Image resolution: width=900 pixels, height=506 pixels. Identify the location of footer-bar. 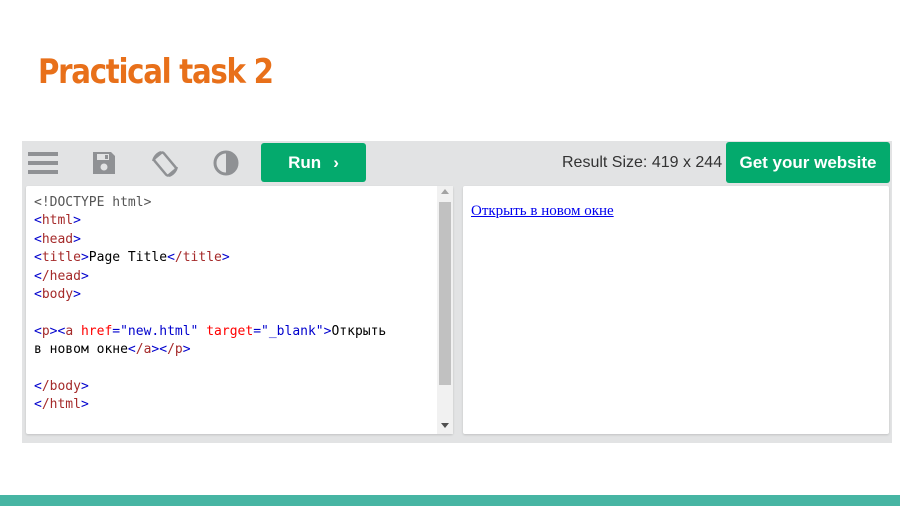
(450, 500).